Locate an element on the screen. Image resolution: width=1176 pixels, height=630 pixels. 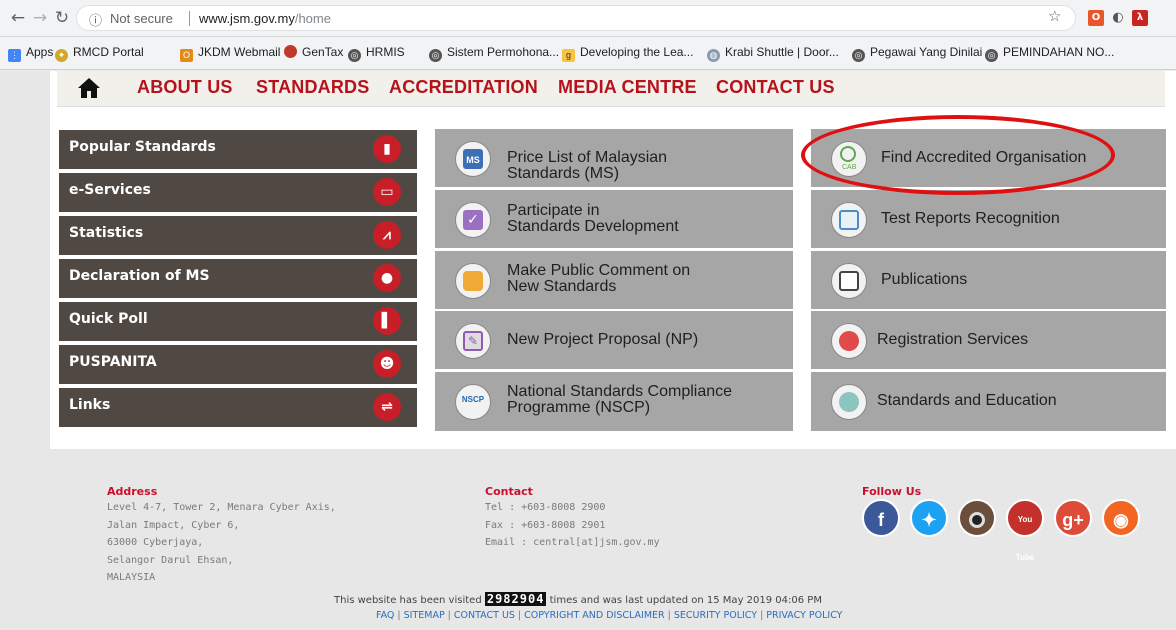
menu-quick-poll: Quick Poll ▌ is located at coordinates (238, 321).